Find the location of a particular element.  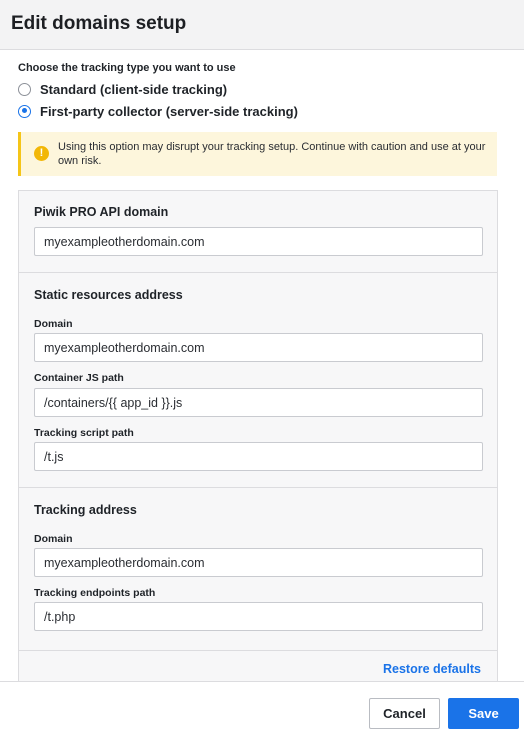

static-domain-input is located at coordinates (258, 347).